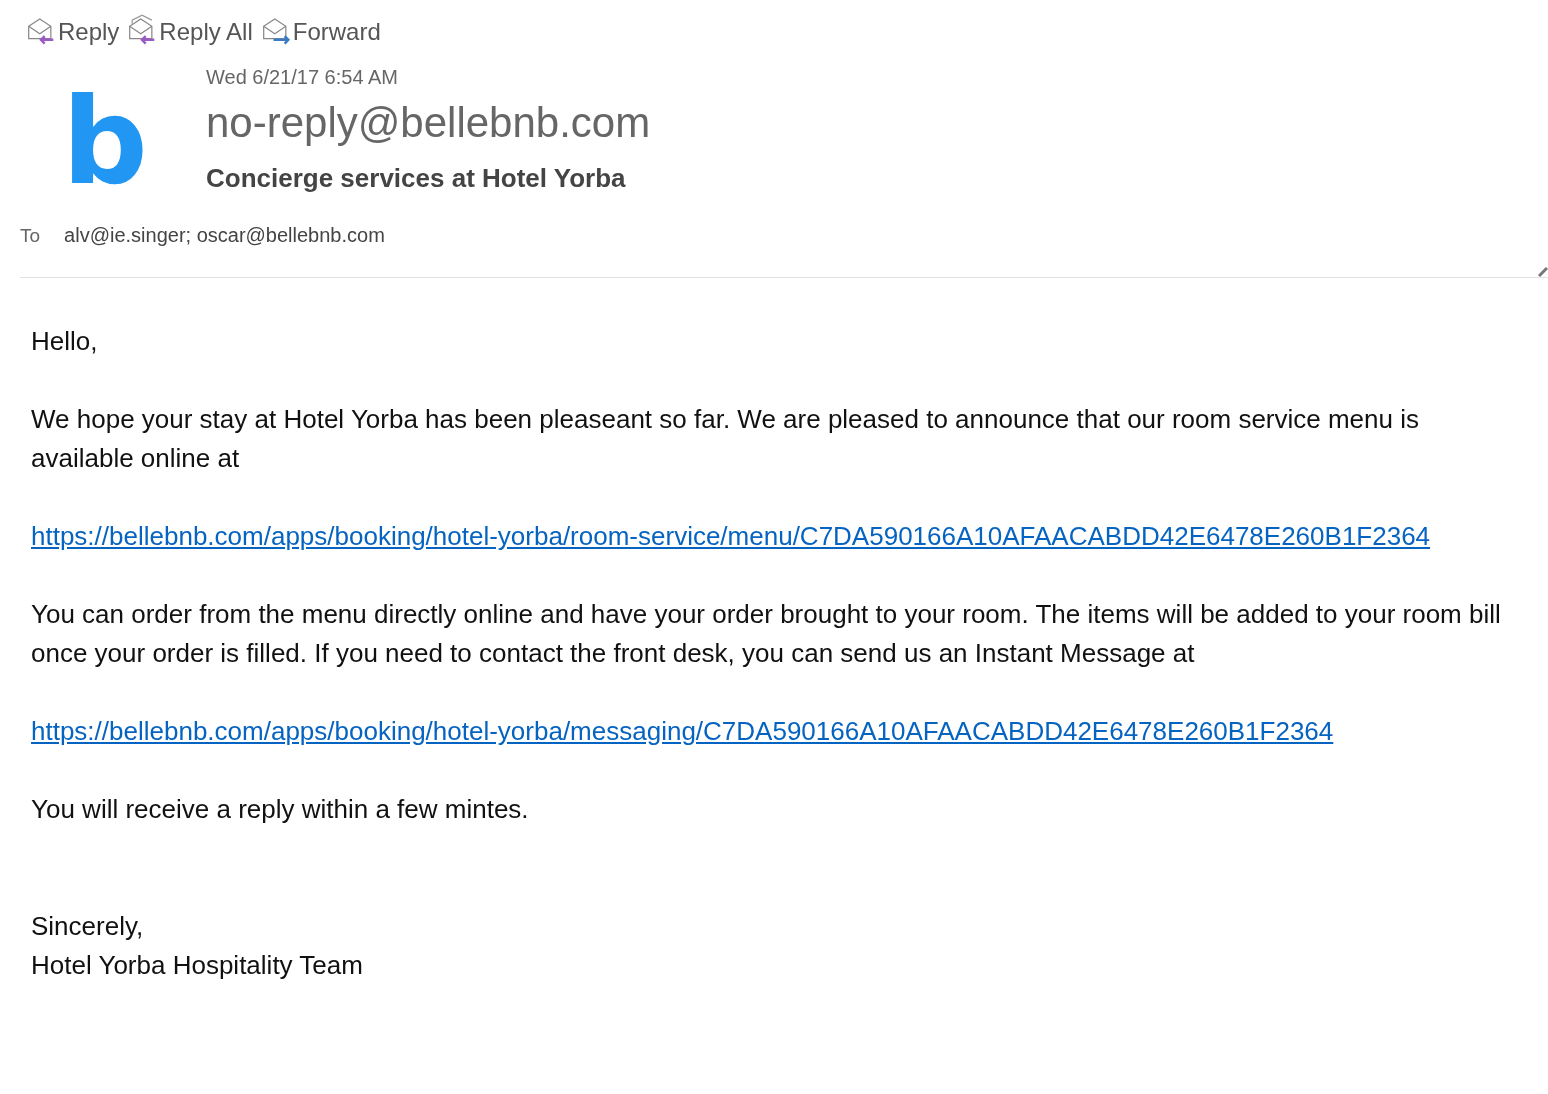 This screenshot has height=1094, width=1548. What do you see at coordinates (302, 77) in the screenshot?
I see `message-date: Wed 6/21/17 6:54 AM` at bounding box center [302, 77].